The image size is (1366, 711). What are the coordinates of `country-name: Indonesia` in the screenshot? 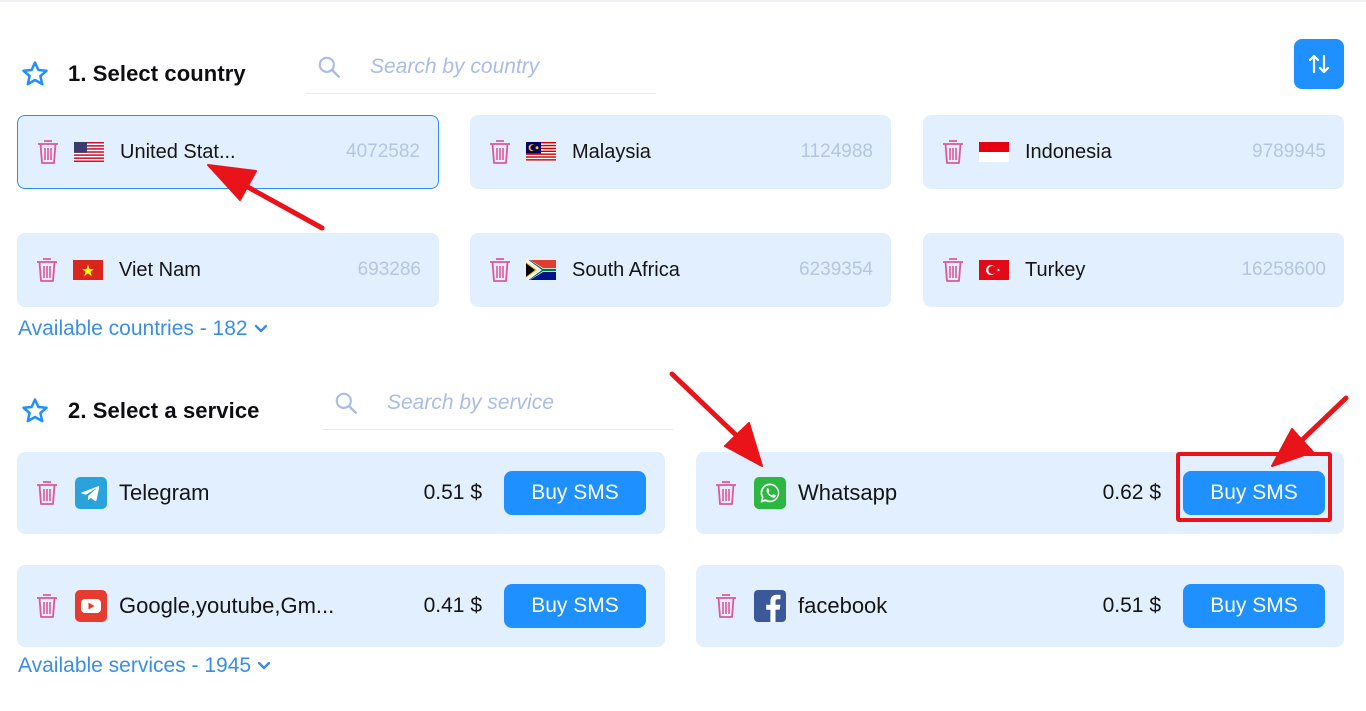 It's located at (1068, 151).